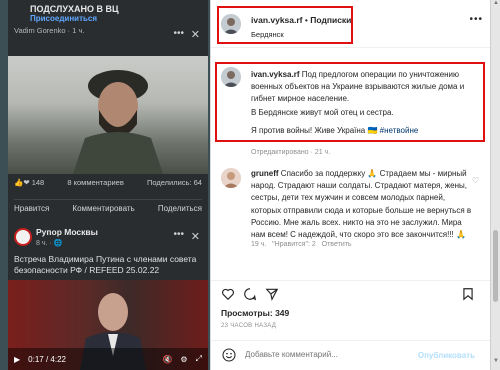 Image resolution: width=500 pixels, height=370 pixels. Describe the element at coordinates (167, 359) in the screenshot. I see `volume-icon: 🔇` at that location.